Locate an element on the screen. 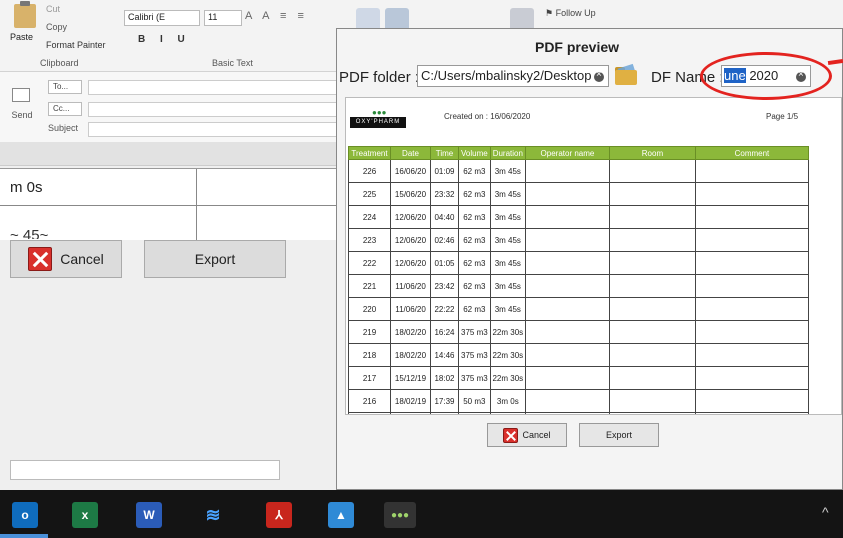  logo-text: OXY'PHARM is located at coordinates (378, 122).